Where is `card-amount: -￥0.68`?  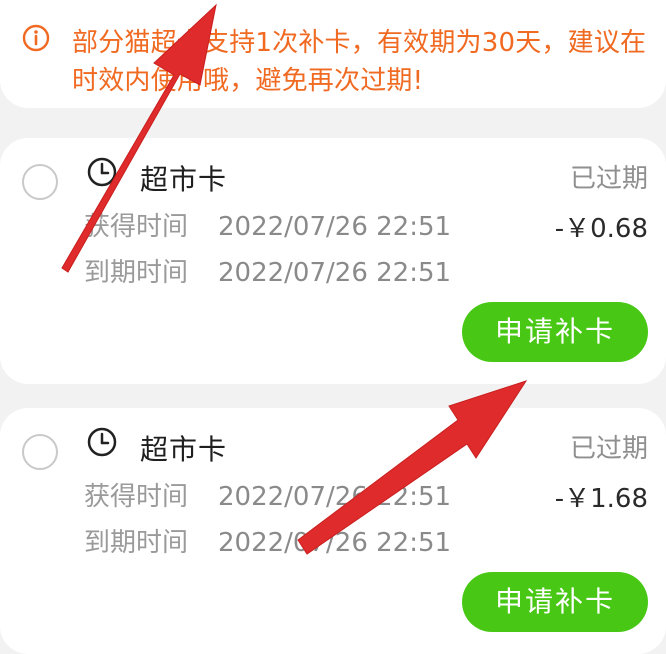 card-amount: -￥0.68 is located at coordinates (601, 229).